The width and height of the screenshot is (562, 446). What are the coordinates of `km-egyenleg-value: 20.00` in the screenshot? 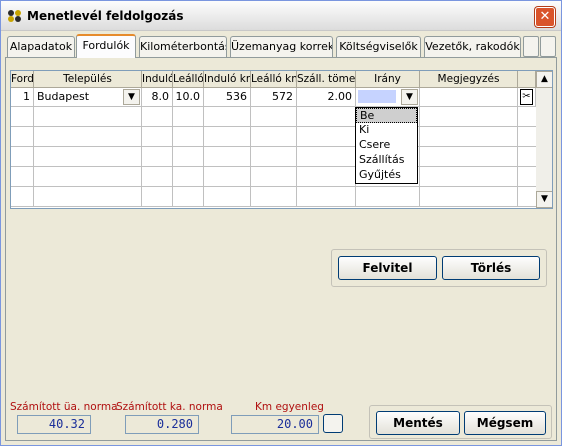 It's located at (275, 424).